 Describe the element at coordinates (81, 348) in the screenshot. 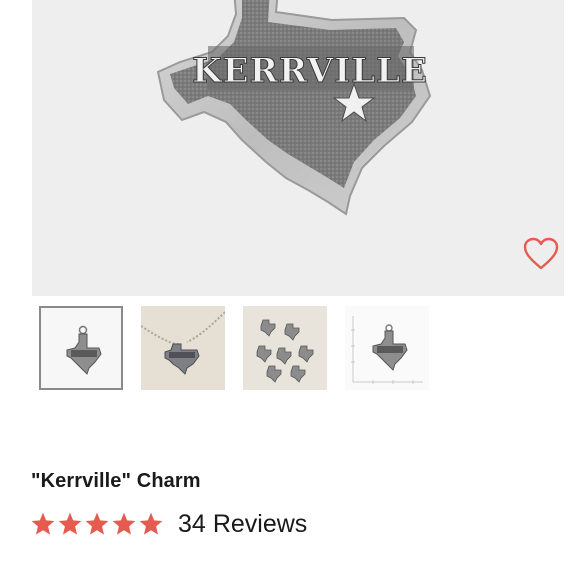

I see `thumb-front-view` at that location.